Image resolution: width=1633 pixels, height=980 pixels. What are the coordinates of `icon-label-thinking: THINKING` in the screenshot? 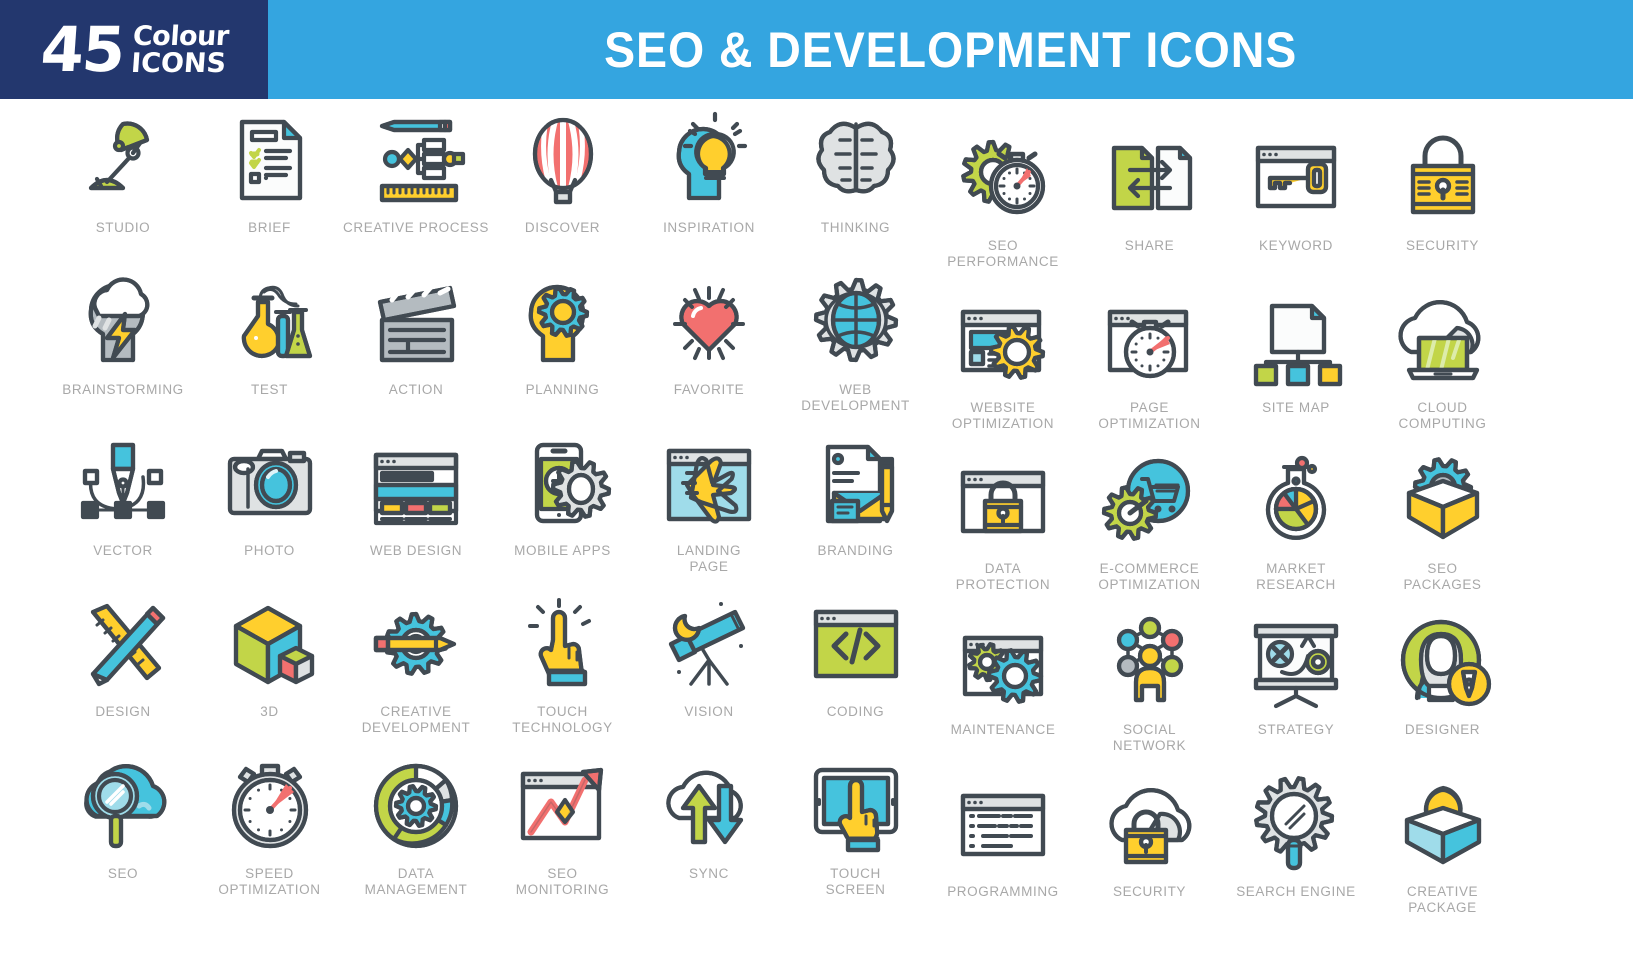 It's located at (855, 227).